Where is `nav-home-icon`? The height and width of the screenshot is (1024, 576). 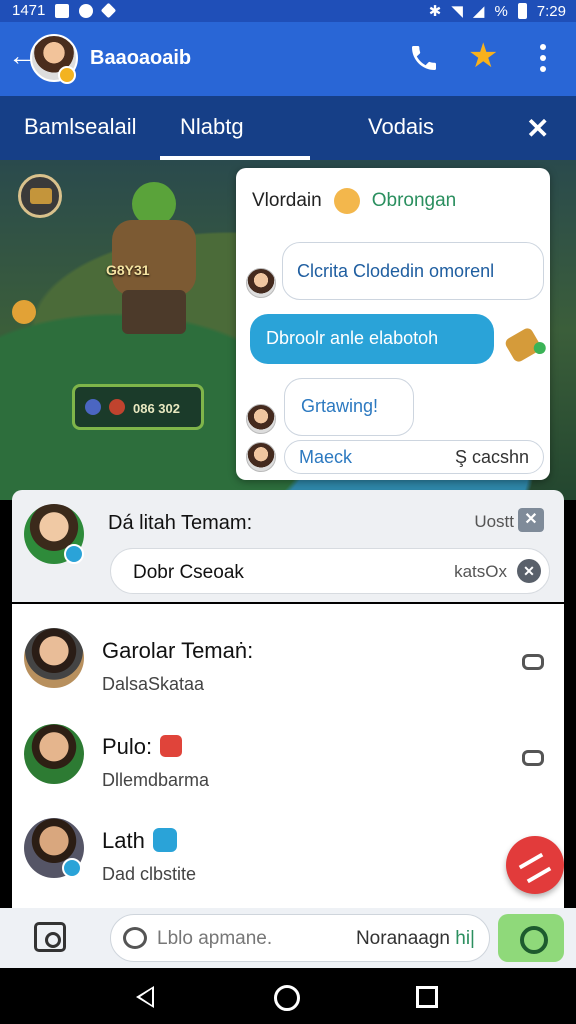 nav-home-icon is located at coordinates (287, 998).